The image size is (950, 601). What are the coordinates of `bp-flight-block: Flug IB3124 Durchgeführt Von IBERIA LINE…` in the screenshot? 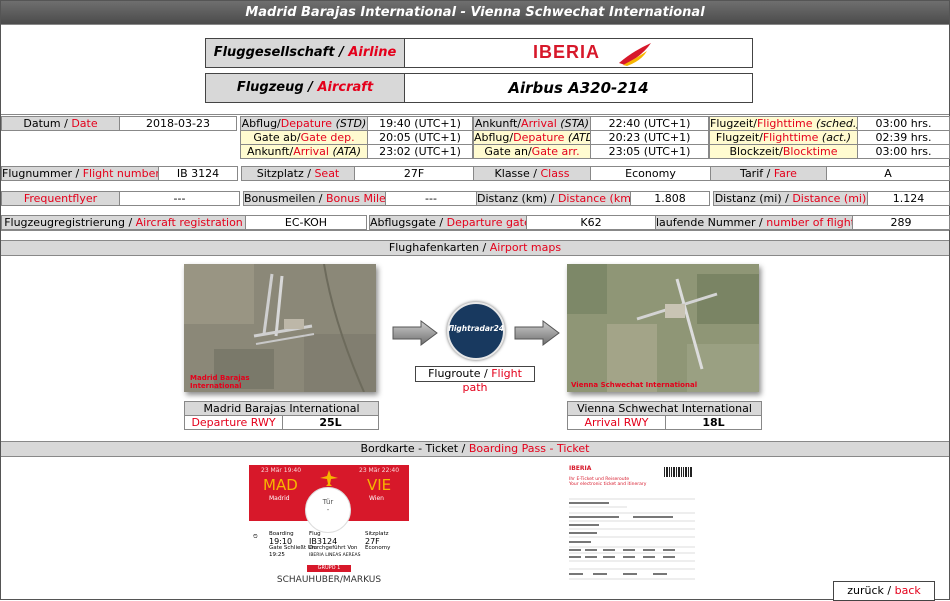 It's located at (335, 544).